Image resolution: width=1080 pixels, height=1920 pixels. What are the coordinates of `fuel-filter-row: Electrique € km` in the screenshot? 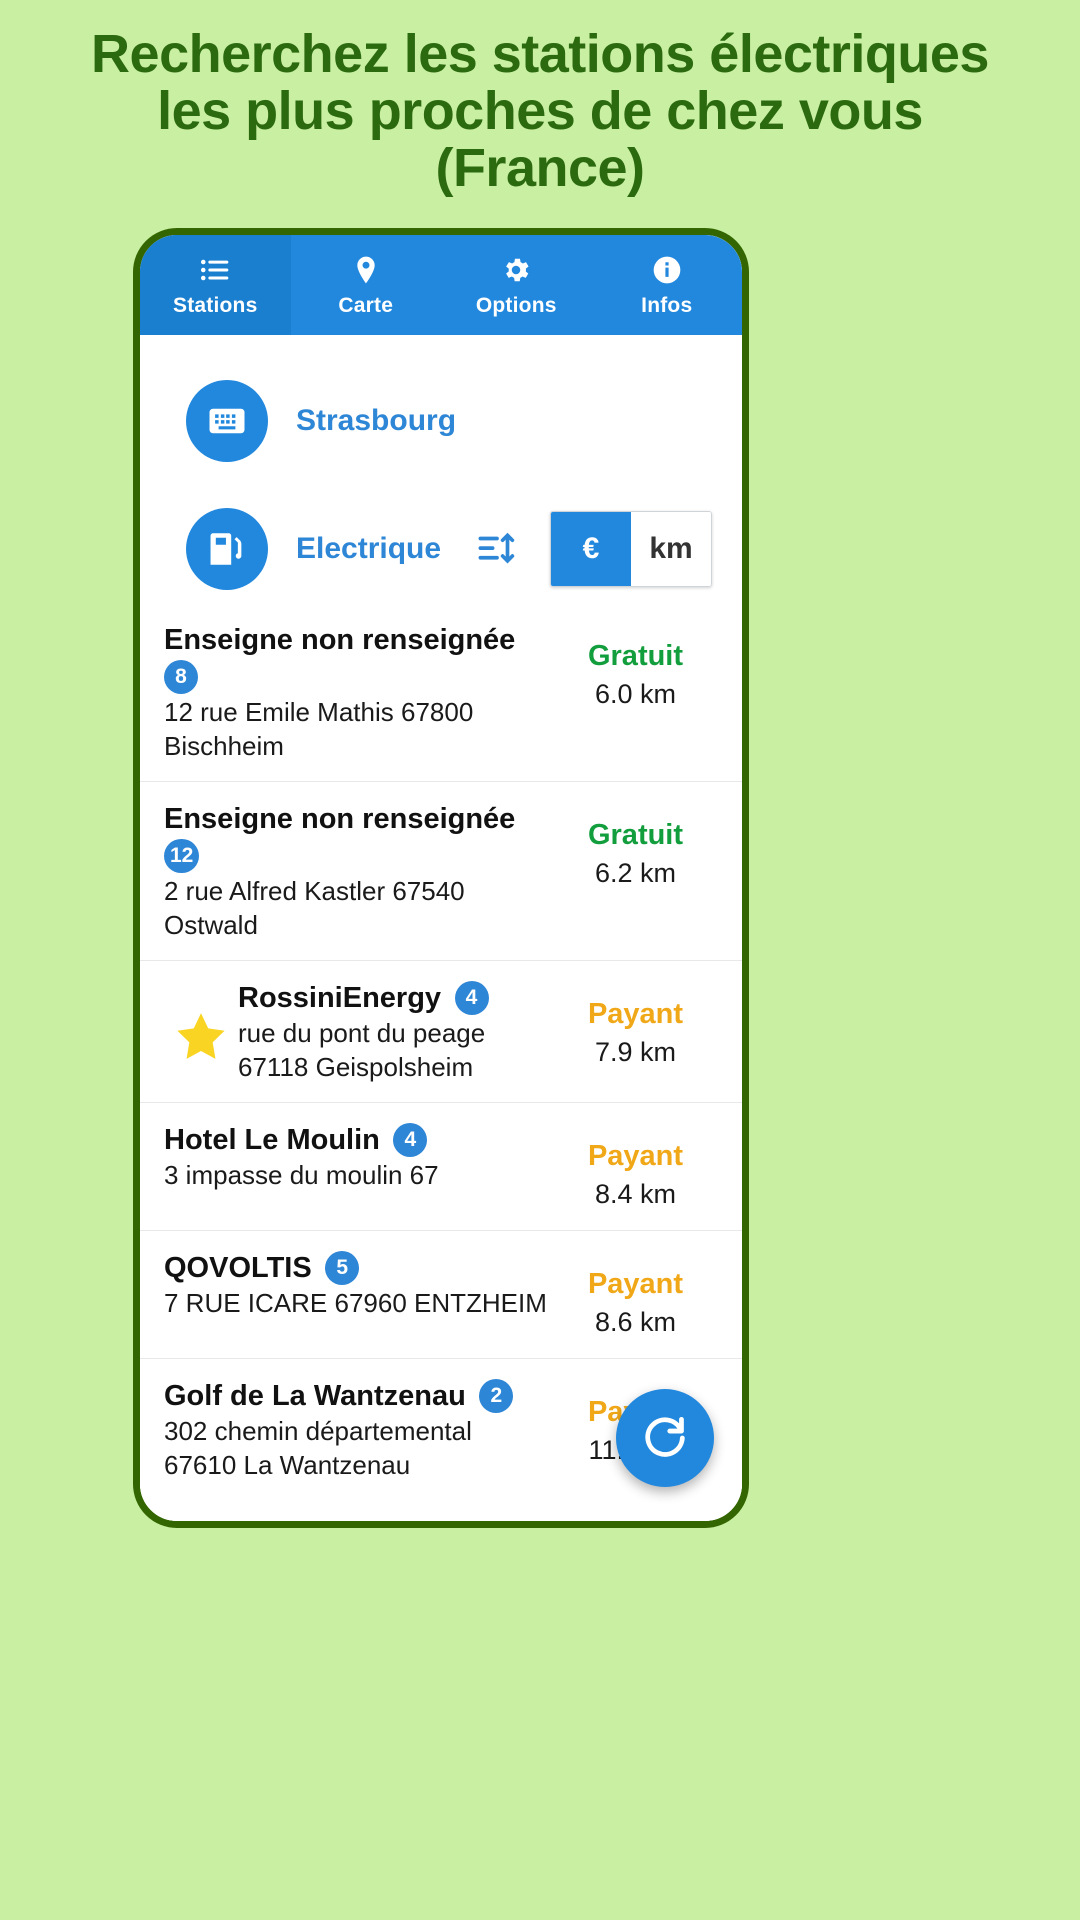 It's located at (441, 549).